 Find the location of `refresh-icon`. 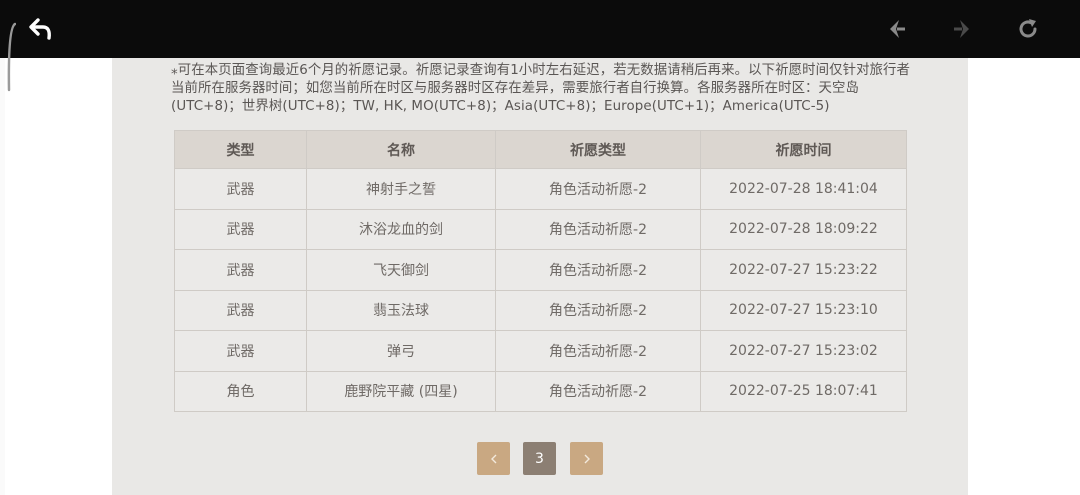

refresh-icon is located at coordinates (1028, 29).